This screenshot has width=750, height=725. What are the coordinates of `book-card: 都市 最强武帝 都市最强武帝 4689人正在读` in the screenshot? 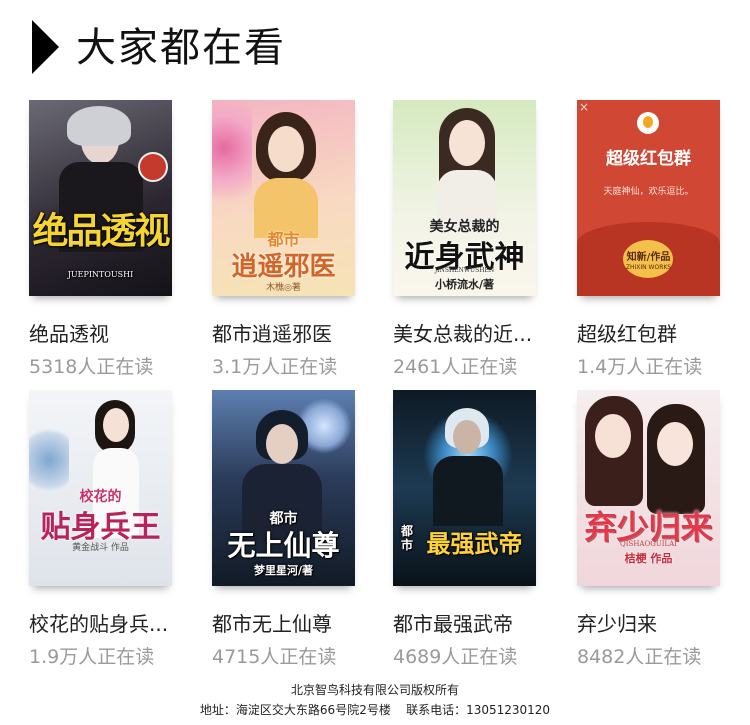 It's located at (478, 529).